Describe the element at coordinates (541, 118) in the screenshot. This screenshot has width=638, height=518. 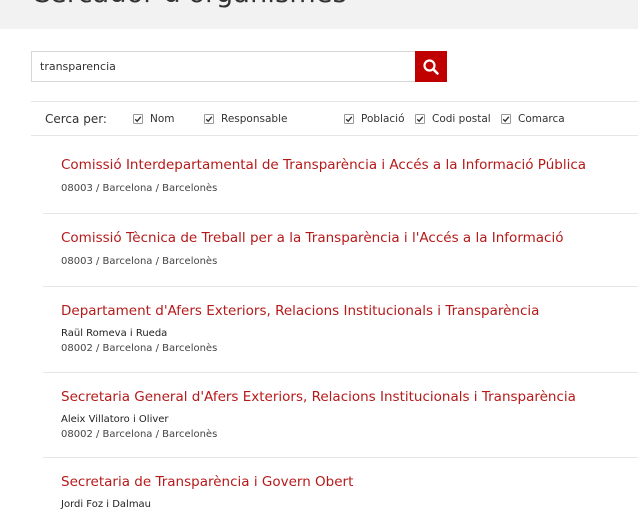
I see `filter-comarca-label: Comarca` at that location.